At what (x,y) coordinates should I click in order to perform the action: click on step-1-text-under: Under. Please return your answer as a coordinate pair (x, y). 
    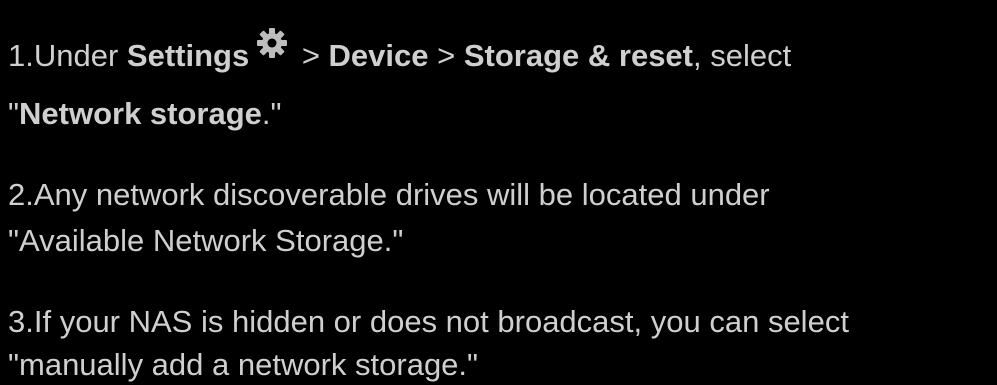
    Looking at the image, I should click on (80, 55).